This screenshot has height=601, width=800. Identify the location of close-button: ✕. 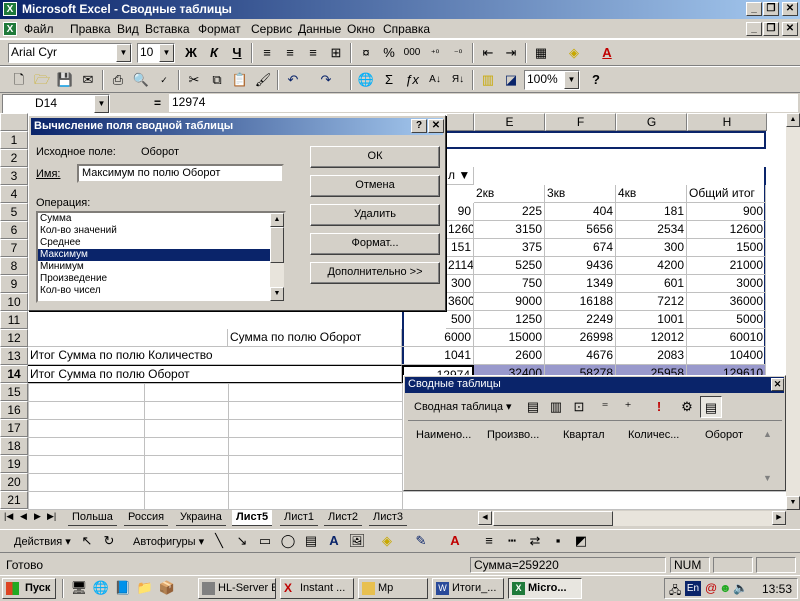
(790, 9).